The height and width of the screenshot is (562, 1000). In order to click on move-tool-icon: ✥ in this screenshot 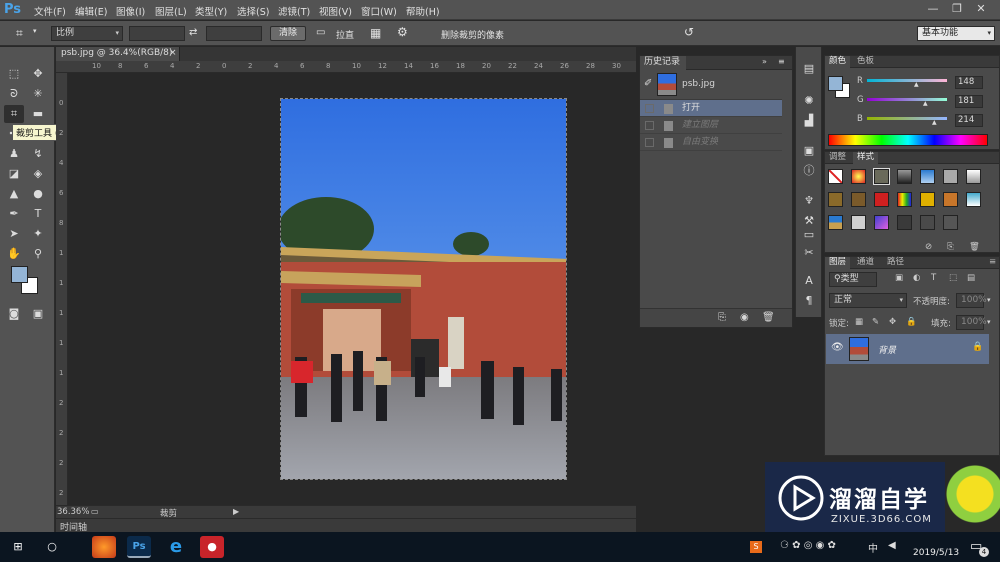, I will do `click(38, 74)`.